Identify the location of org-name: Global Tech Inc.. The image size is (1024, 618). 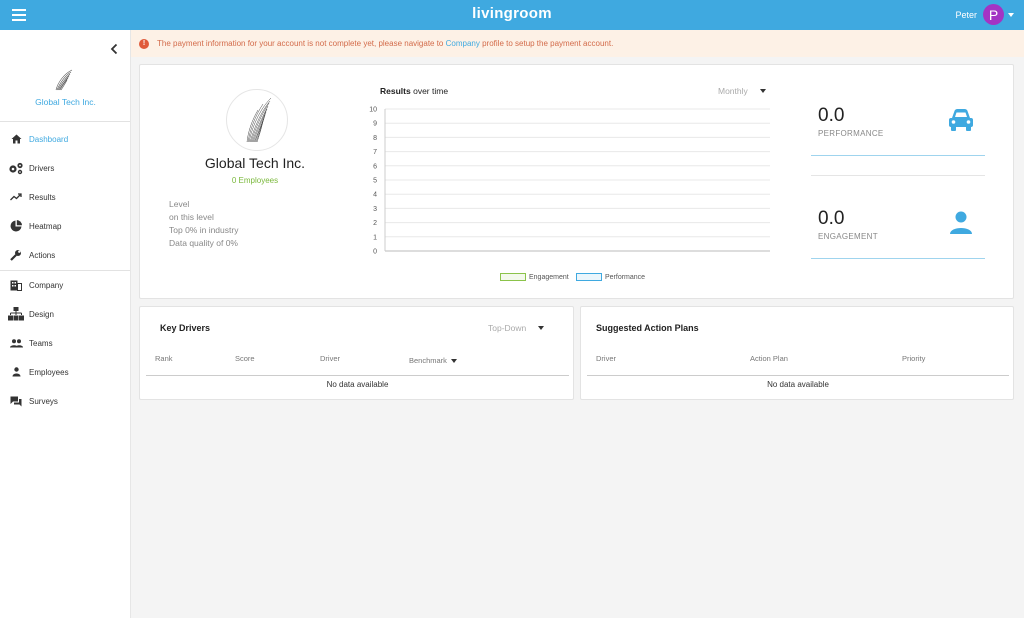
(65, 102).